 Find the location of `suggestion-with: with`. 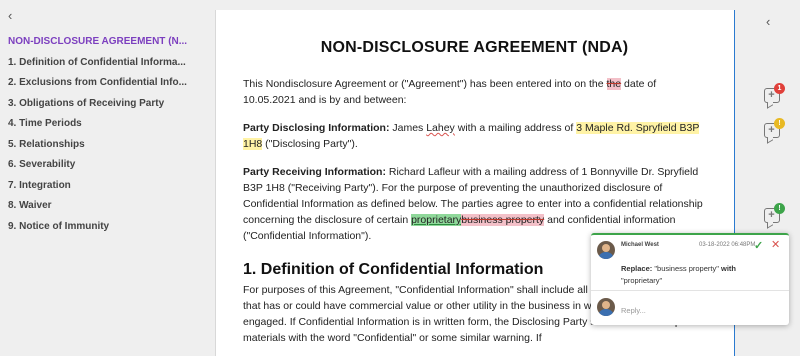

suggestion-with: with is located at coordinates (728, 268).